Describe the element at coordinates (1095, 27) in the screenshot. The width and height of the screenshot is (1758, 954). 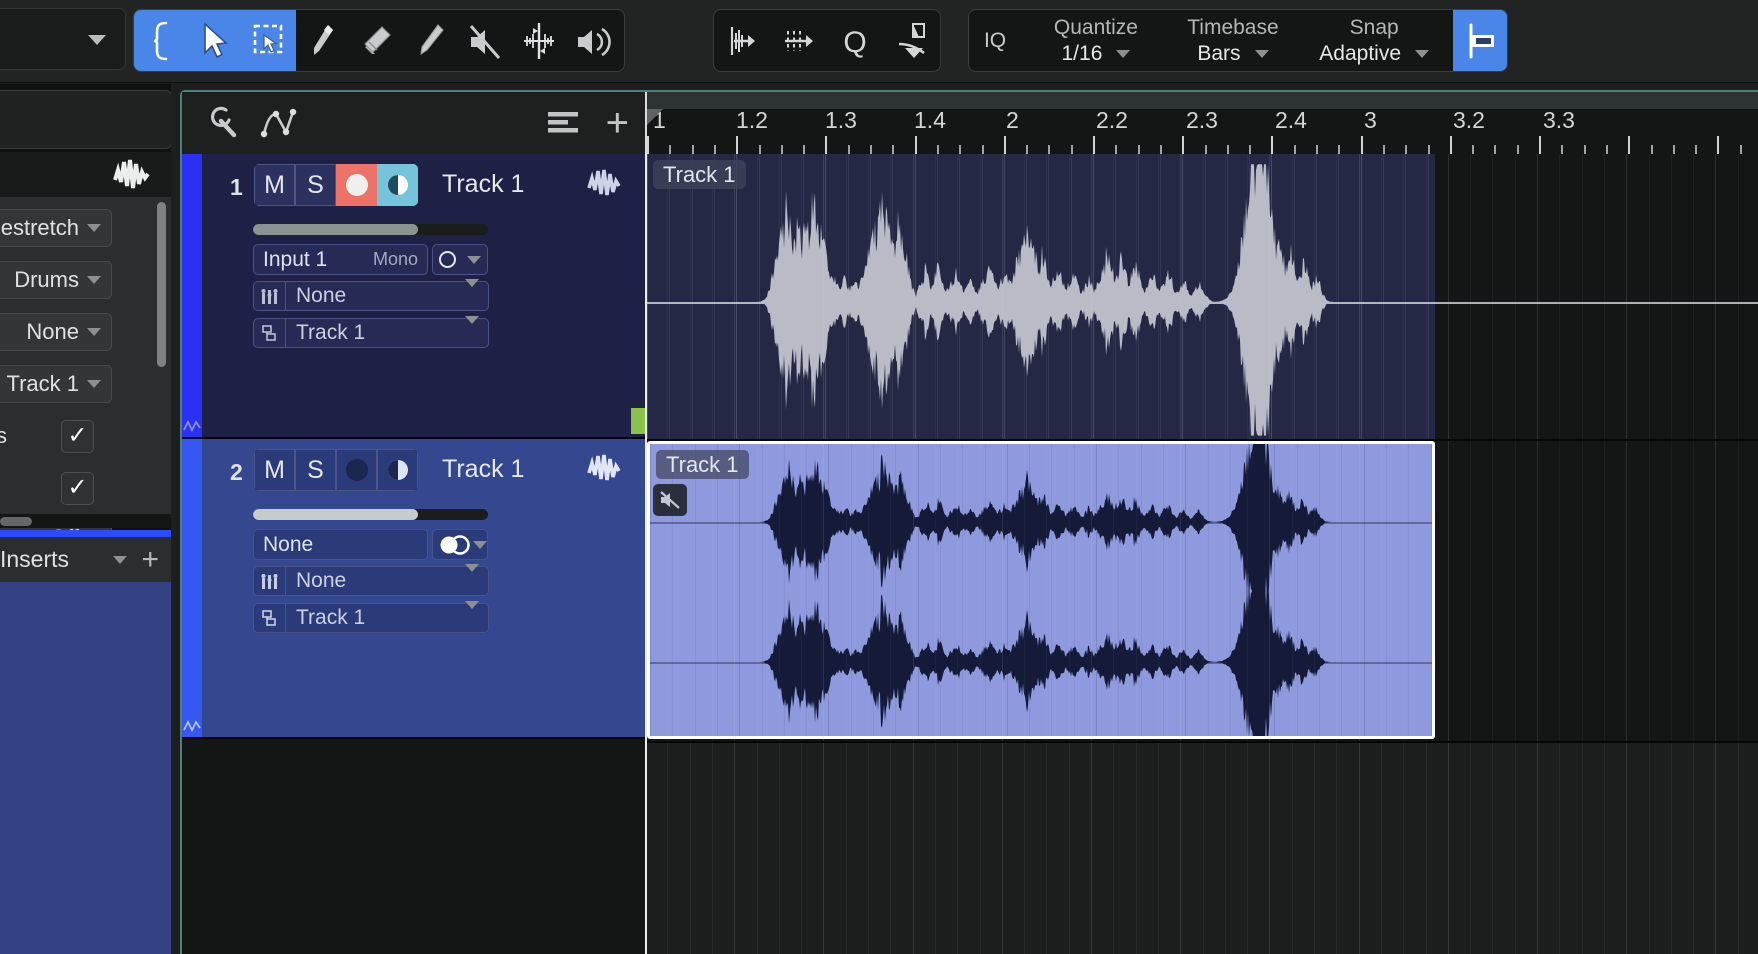
I see `quantize-label: Quantize` at that location.